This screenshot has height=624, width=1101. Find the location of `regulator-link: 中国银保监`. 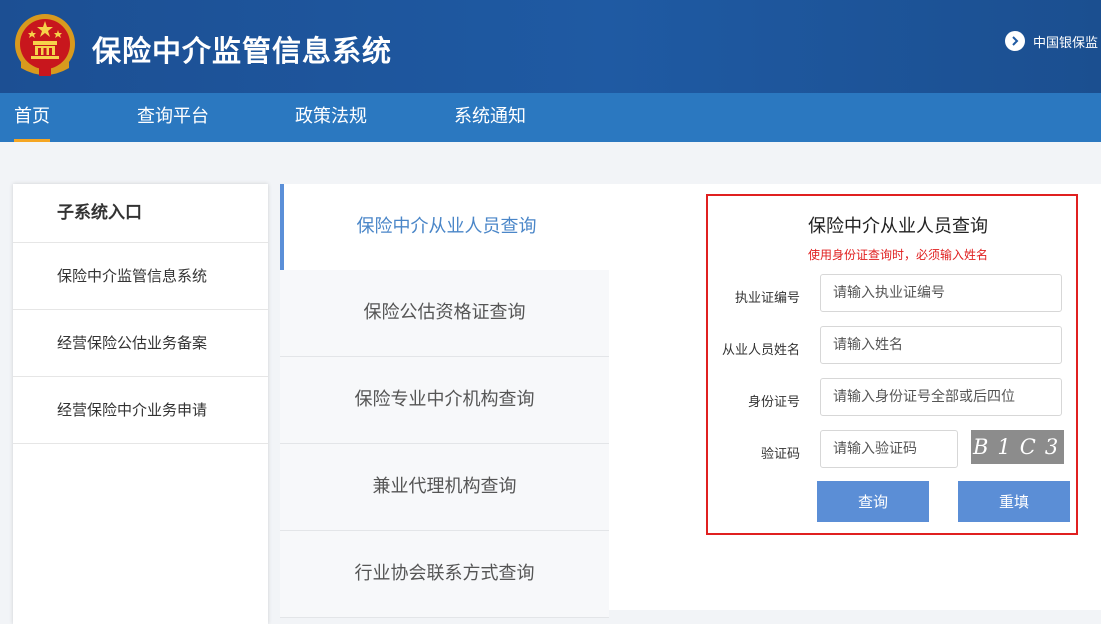

regulator-link: 中国银保监 is located at coordinates (1051, 41).